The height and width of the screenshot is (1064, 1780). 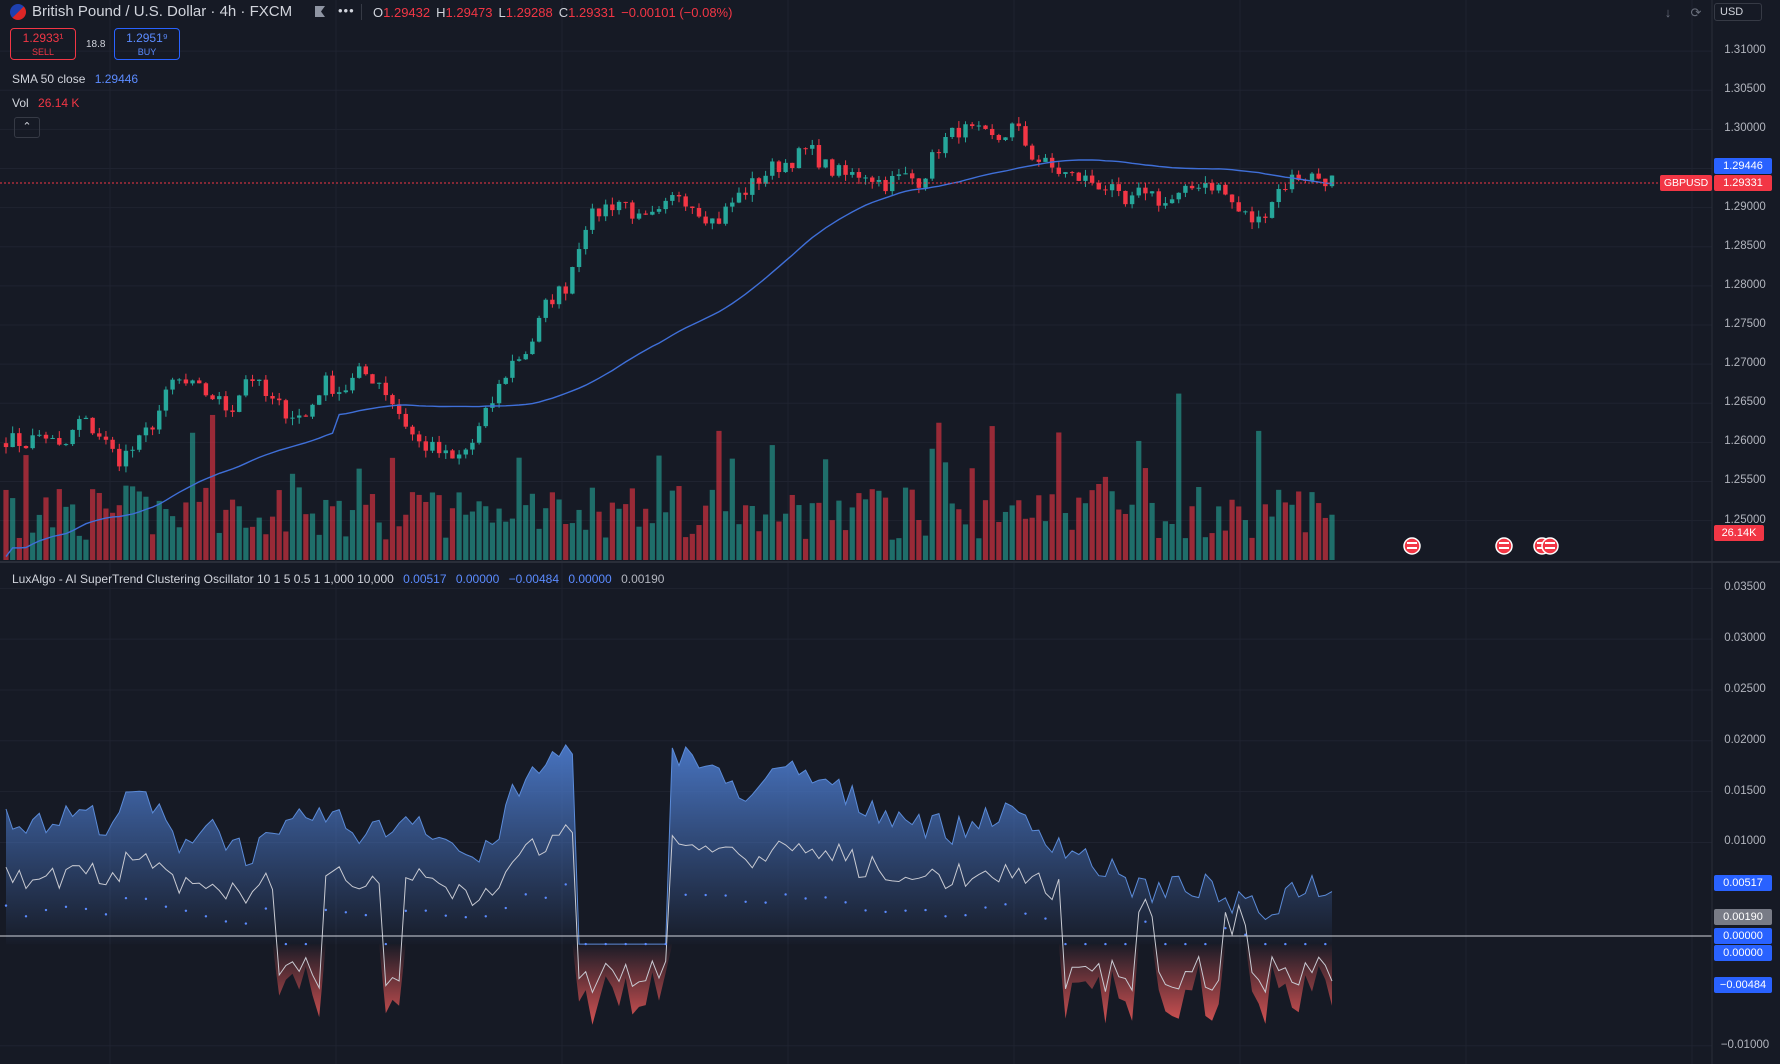 What do you see at coordinates (1745, 245) in the screenshot?
I see `price-tick-label: 1.28500` at bounding box center [1745, 245].